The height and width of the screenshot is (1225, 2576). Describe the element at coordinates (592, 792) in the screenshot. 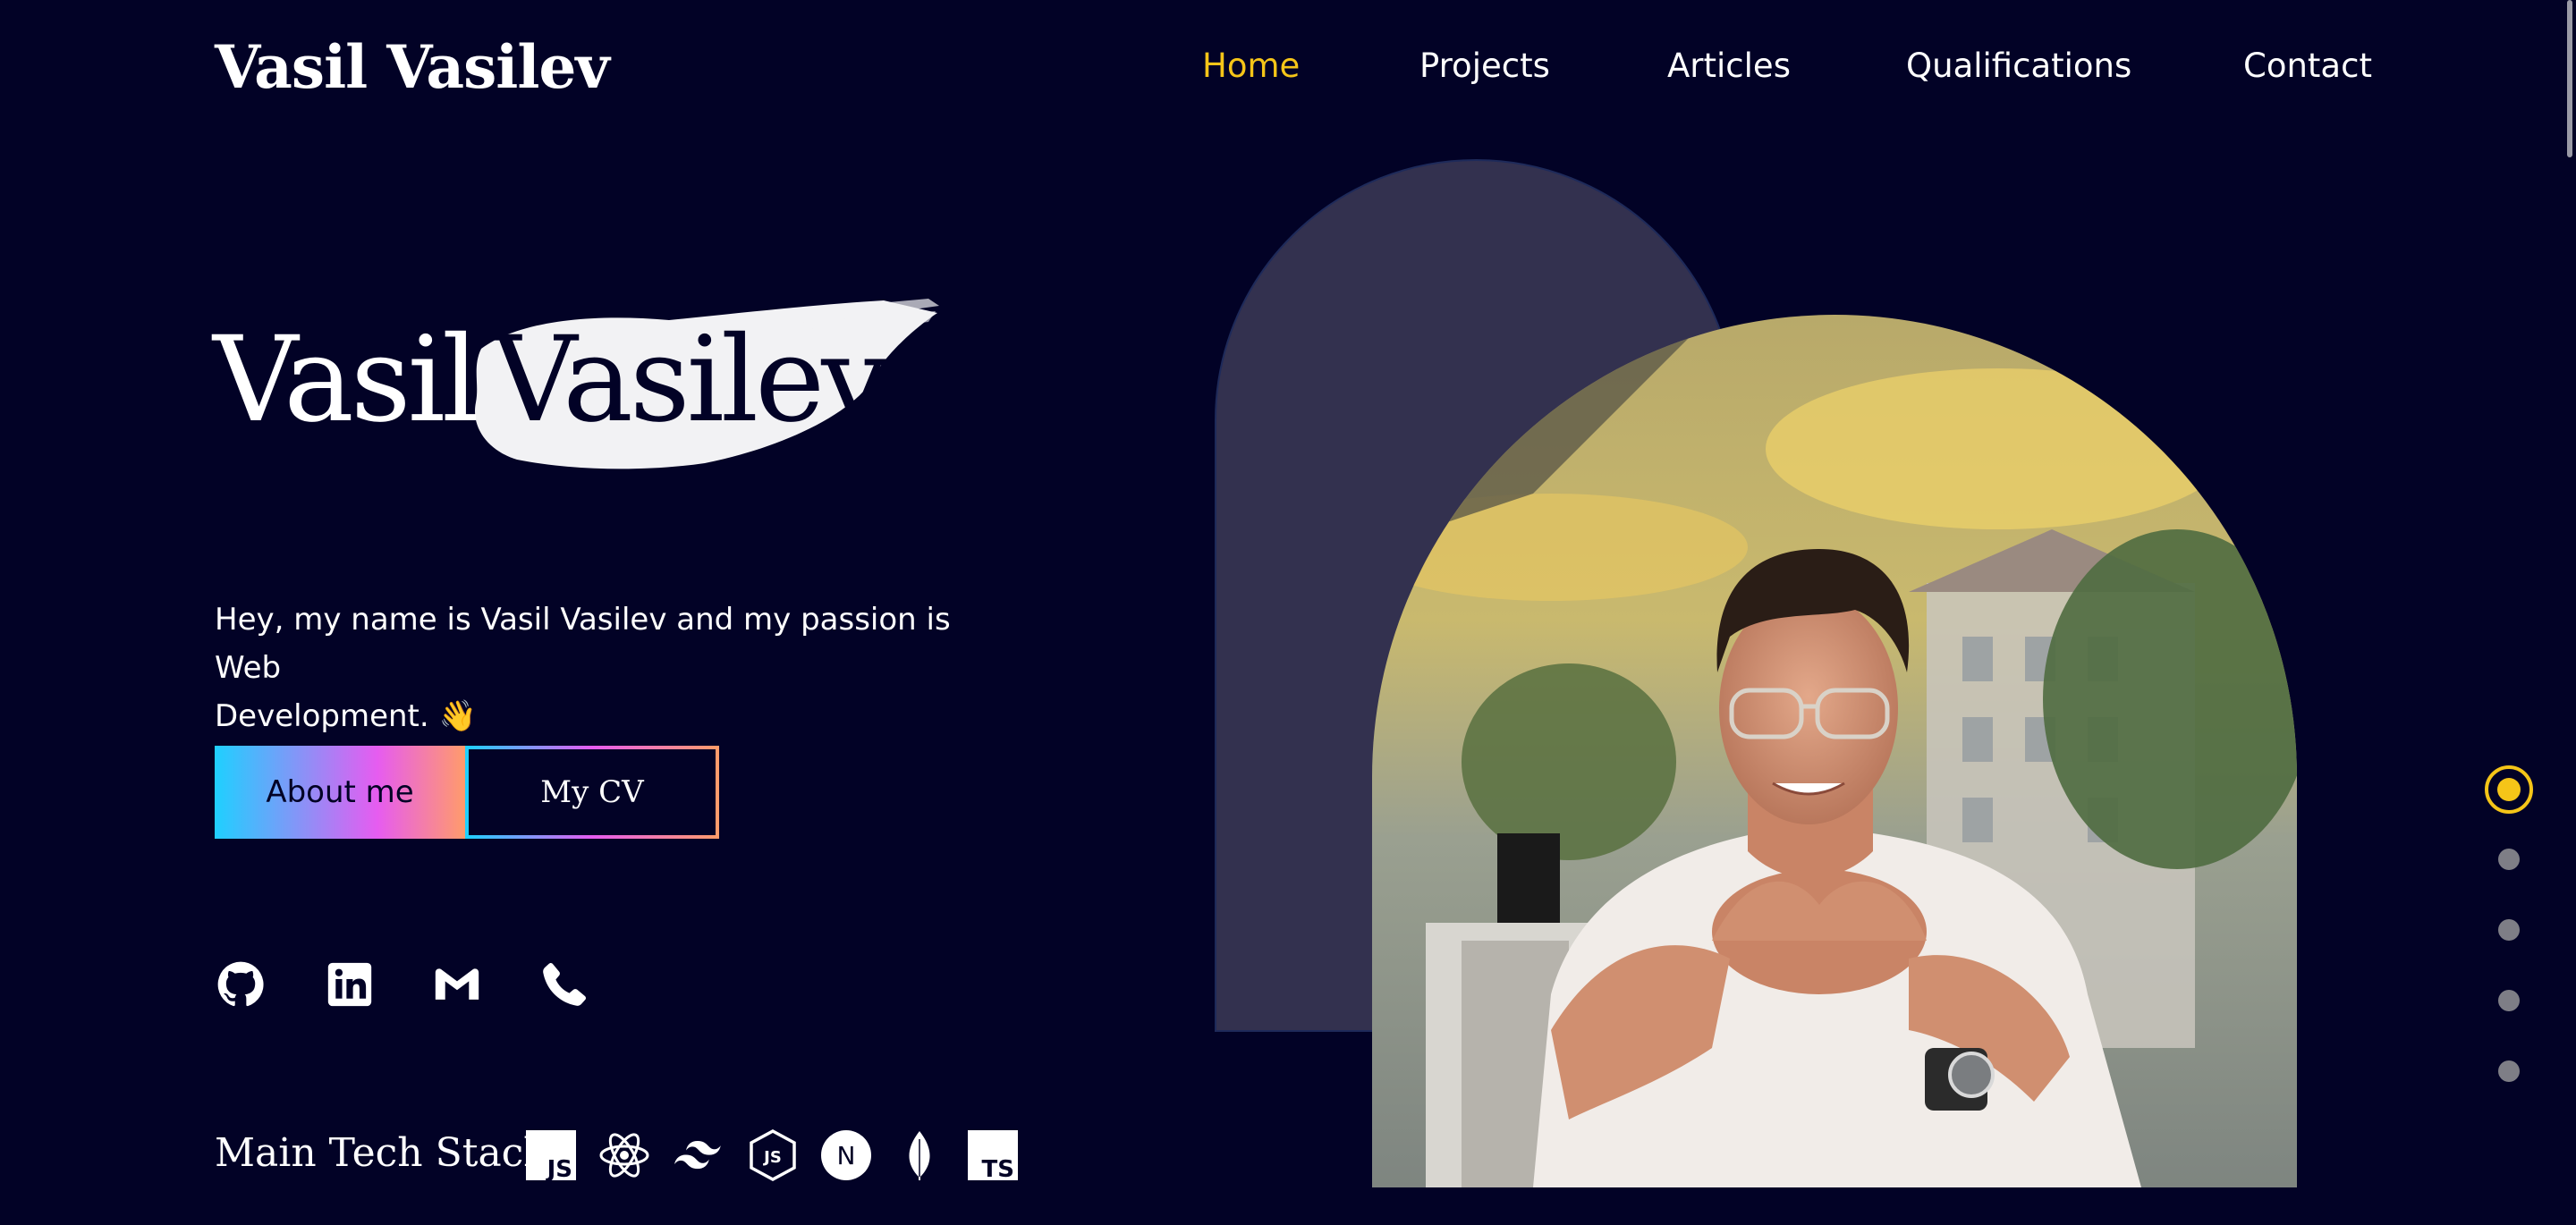

I see `my-cv-button: My CV` at that location.